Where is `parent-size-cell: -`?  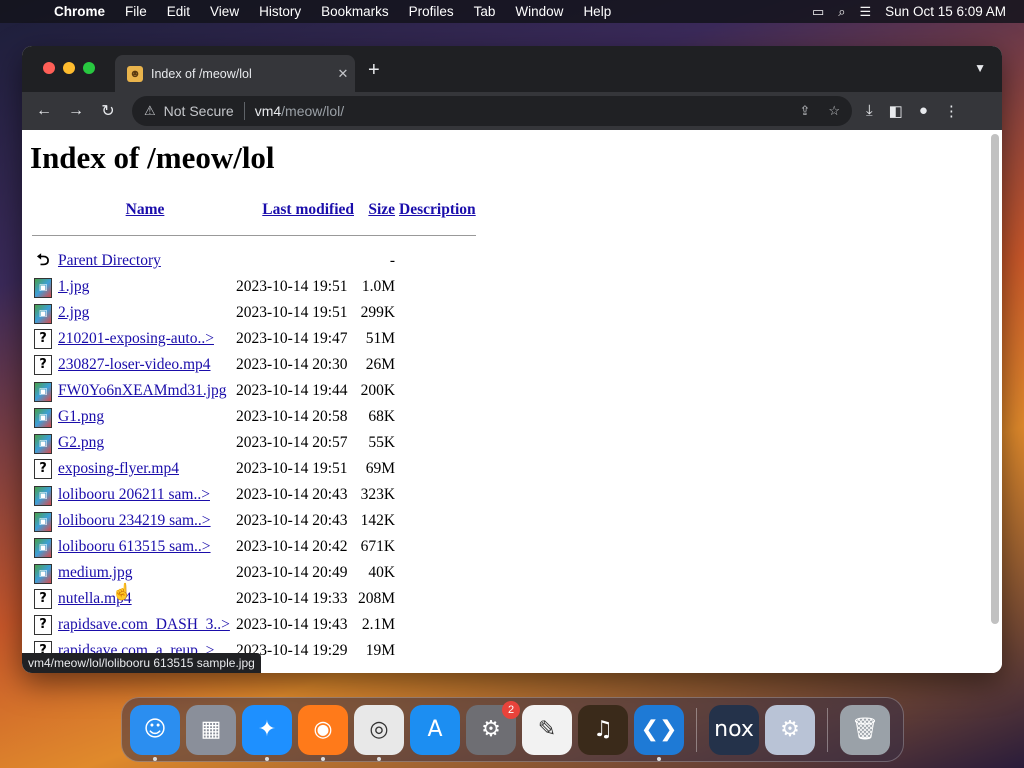
parent-size-cell: - is located at coordinates (392, 260).